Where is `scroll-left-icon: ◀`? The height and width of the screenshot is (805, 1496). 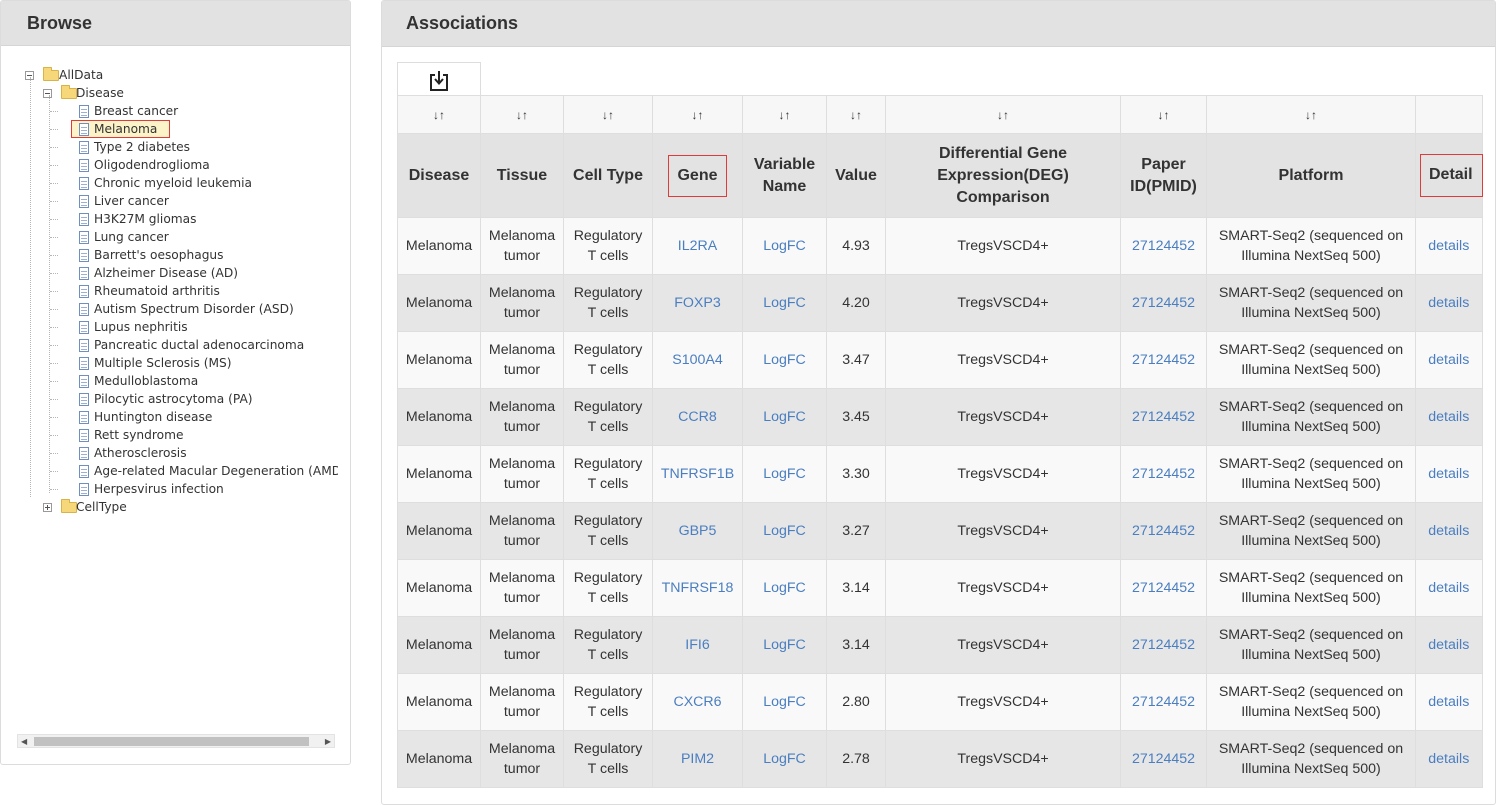 scroll-left-icon: ◀ is located at coordinates (24, 741).